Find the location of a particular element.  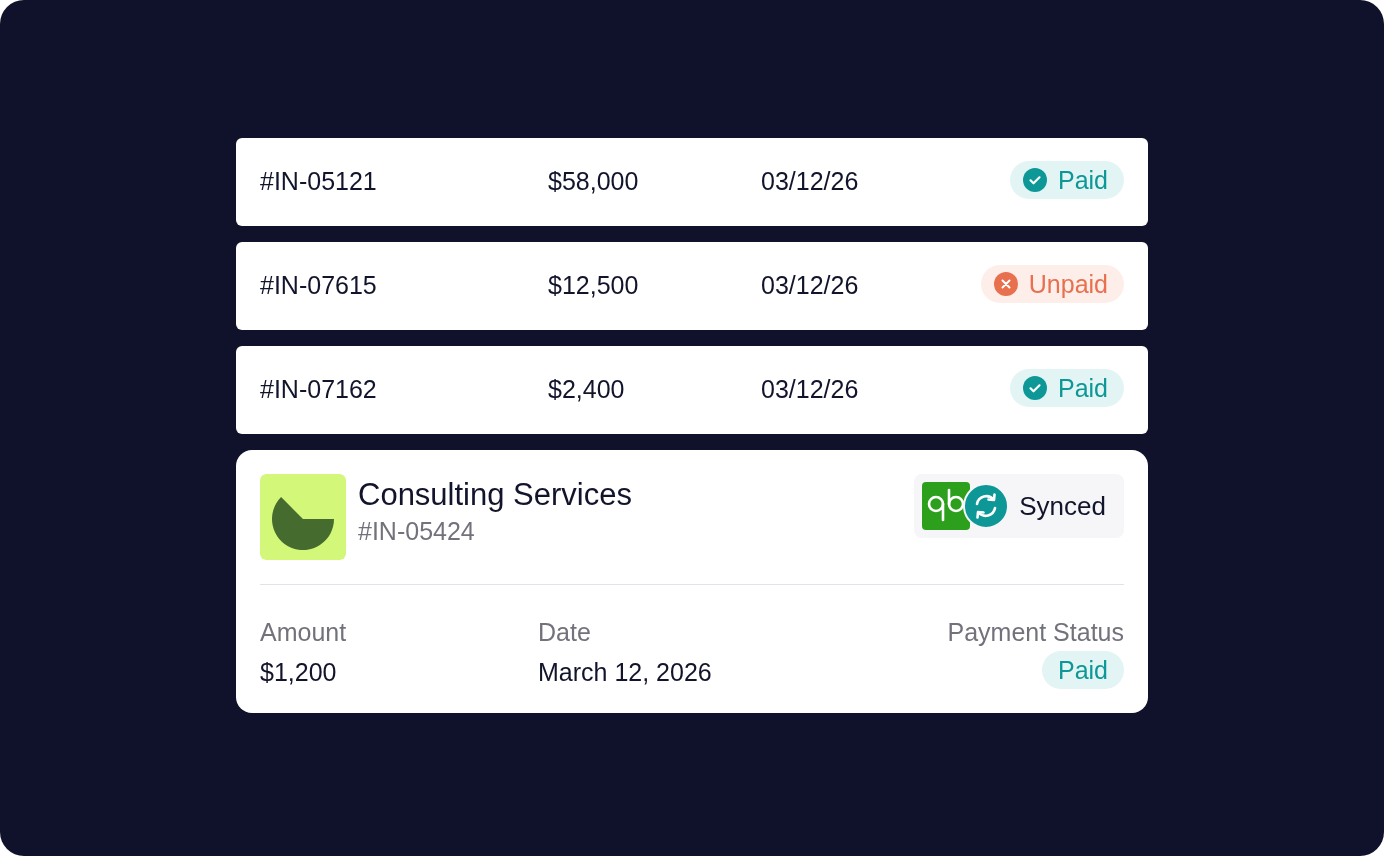

sync-icon is located at coordinates (986, 506).